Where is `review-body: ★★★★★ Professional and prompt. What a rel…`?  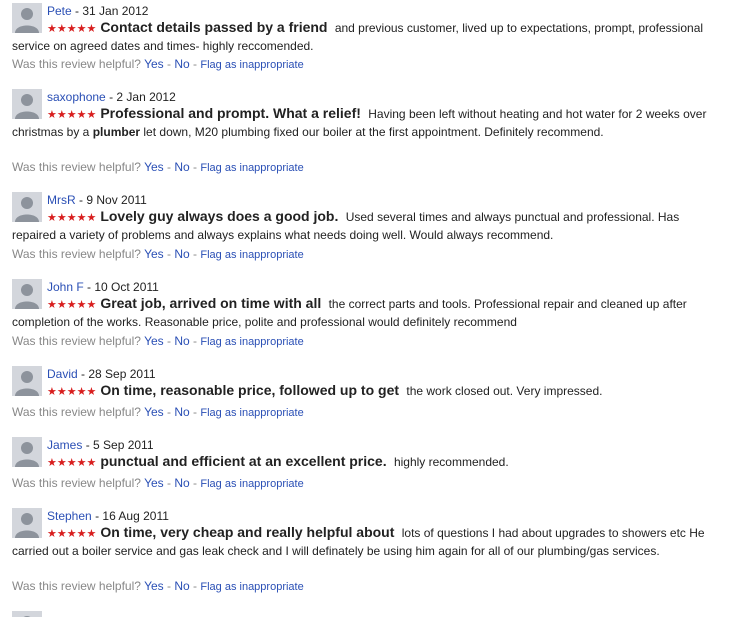
review-body: ★★★★★ Professional and prompt. What a rel… is located at coordinates (368, 122).